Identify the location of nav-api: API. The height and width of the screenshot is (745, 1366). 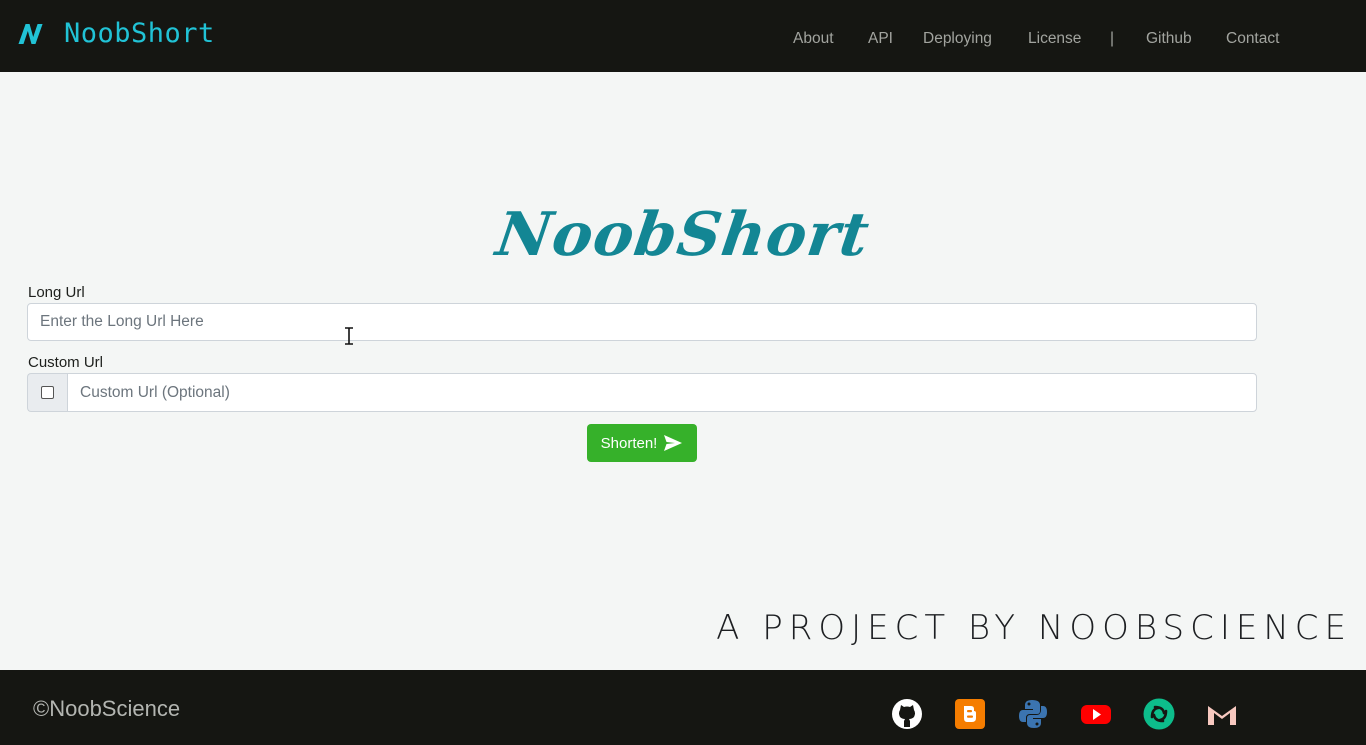
(880, 39).